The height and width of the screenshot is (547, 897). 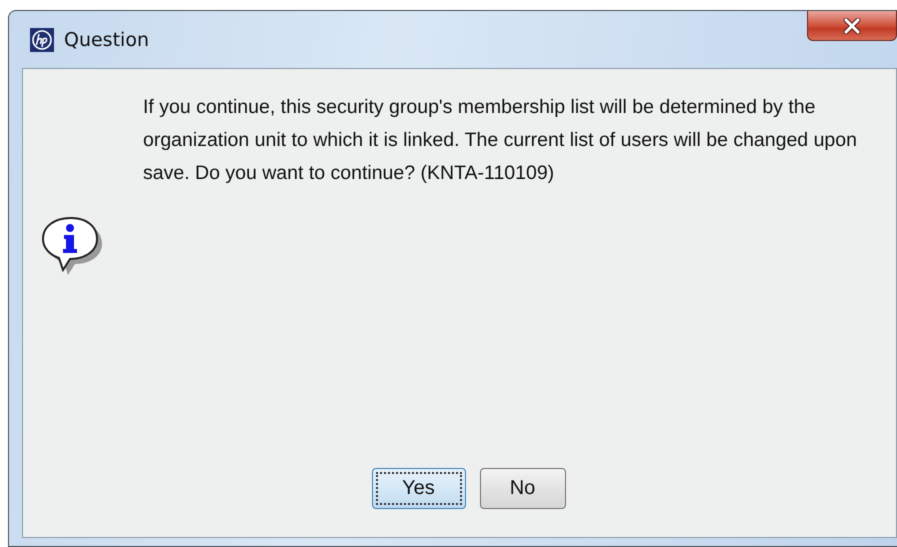 What do you see at coordinates (500, 140) in the screenshot?
I see `message-text: If you continue, this security group's membership list will be determined by the organization unit to which it is linked. The current list of users will be changed upon save. Do you want to continue? (KNTA-110109)` at bounding box center [500, 140].